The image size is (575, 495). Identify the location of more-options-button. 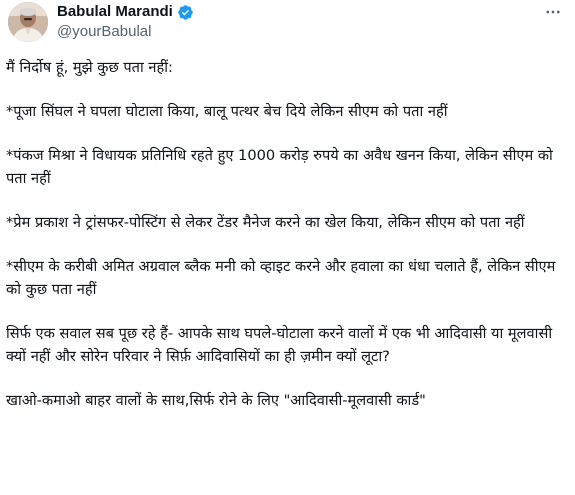
(553, 12).